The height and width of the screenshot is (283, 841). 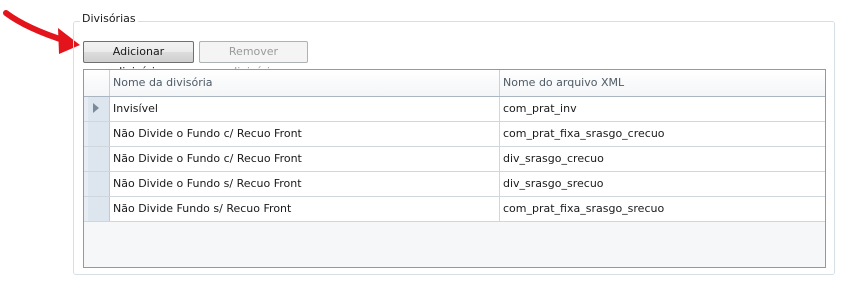 I want to click on cell-division-name: Invisível, so click(x=305, y=109).